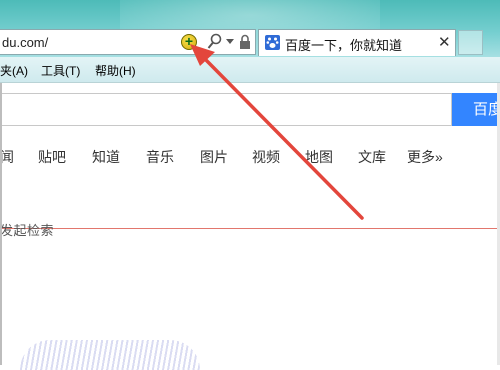  What do you see at coordinates (214, 157) in the screenshot?
I see `nav-item-images: 图片` at bounding box center [214, 157].